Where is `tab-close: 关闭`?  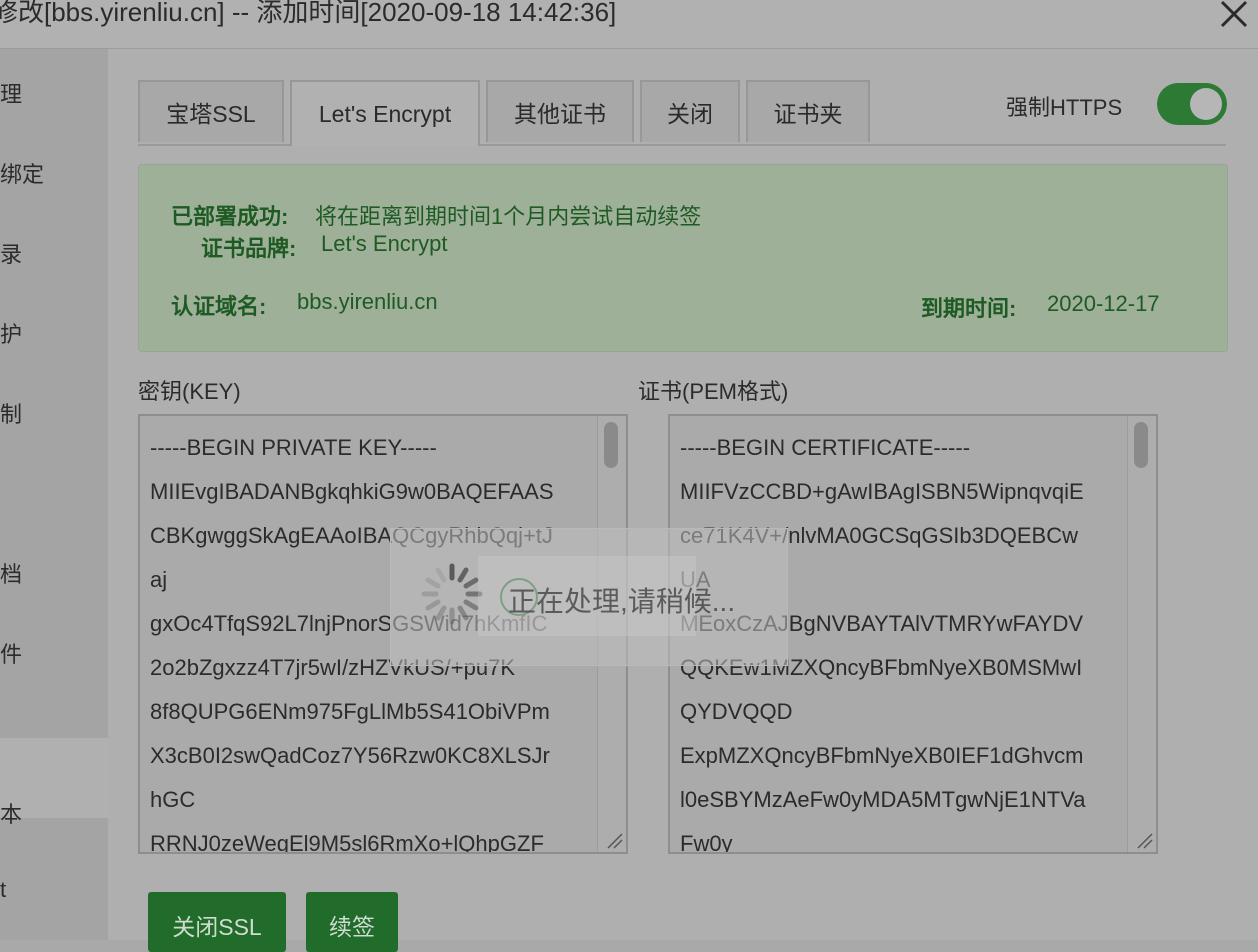
tab-close: 关闭 is located at coordinates (690, 111).